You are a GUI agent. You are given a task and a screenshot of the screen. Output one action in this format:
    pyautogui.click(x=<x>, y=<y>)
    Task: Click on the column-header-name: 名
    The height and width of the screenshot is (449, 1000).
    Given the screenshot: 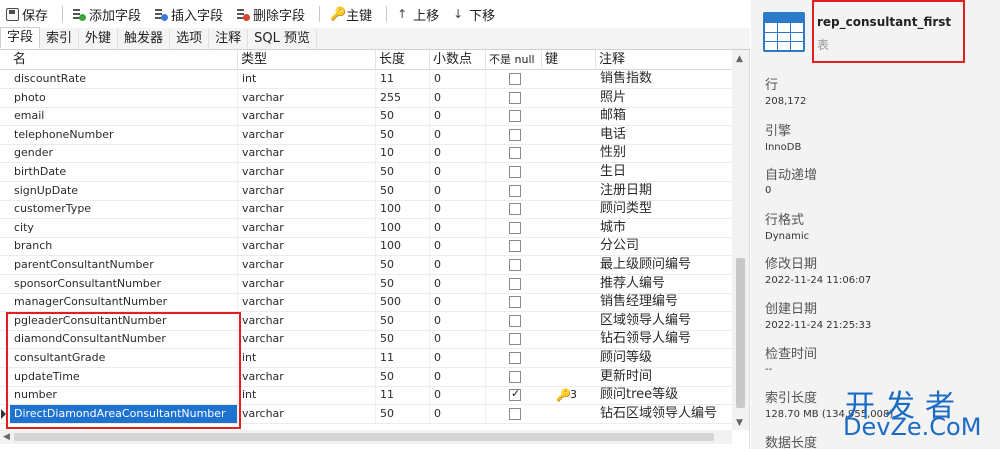 What is the action you would take?
    pyautogui.click(x=124, y=60)
    